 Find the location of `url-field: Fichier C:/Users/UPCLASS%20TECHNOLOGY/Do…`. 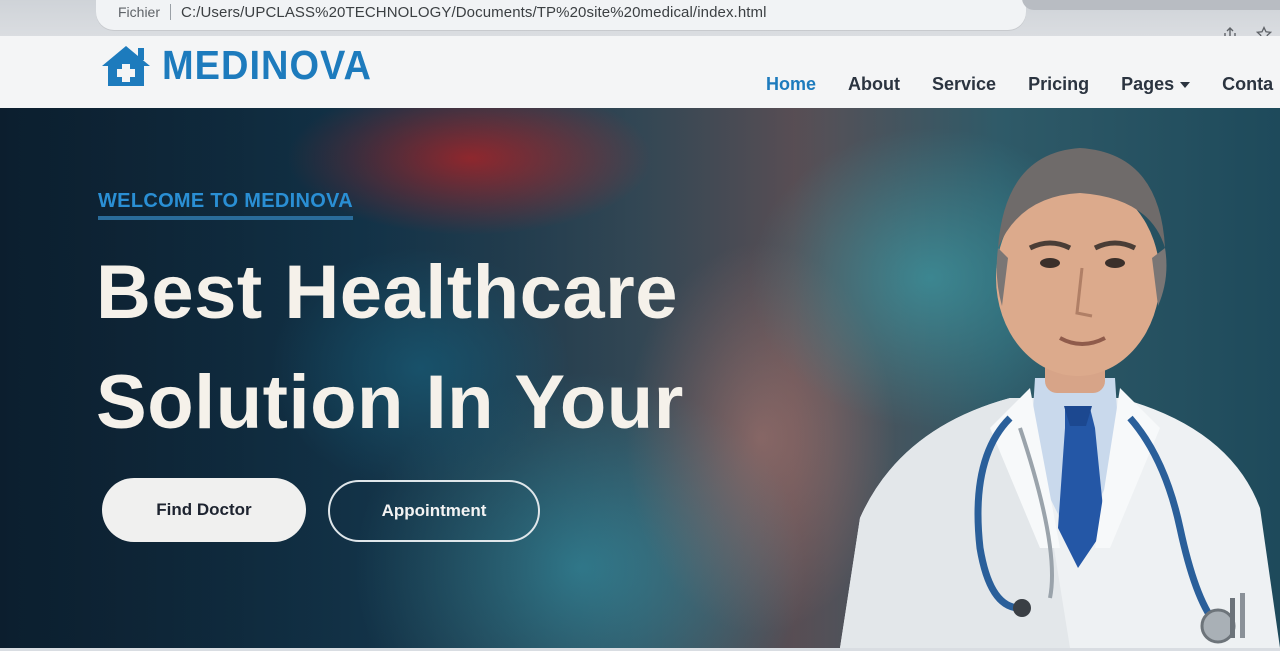

url-field: Fichier C:/Users/UPCLASS%20TECHNOLOGY/Do… is located at coordinates (561, 15).